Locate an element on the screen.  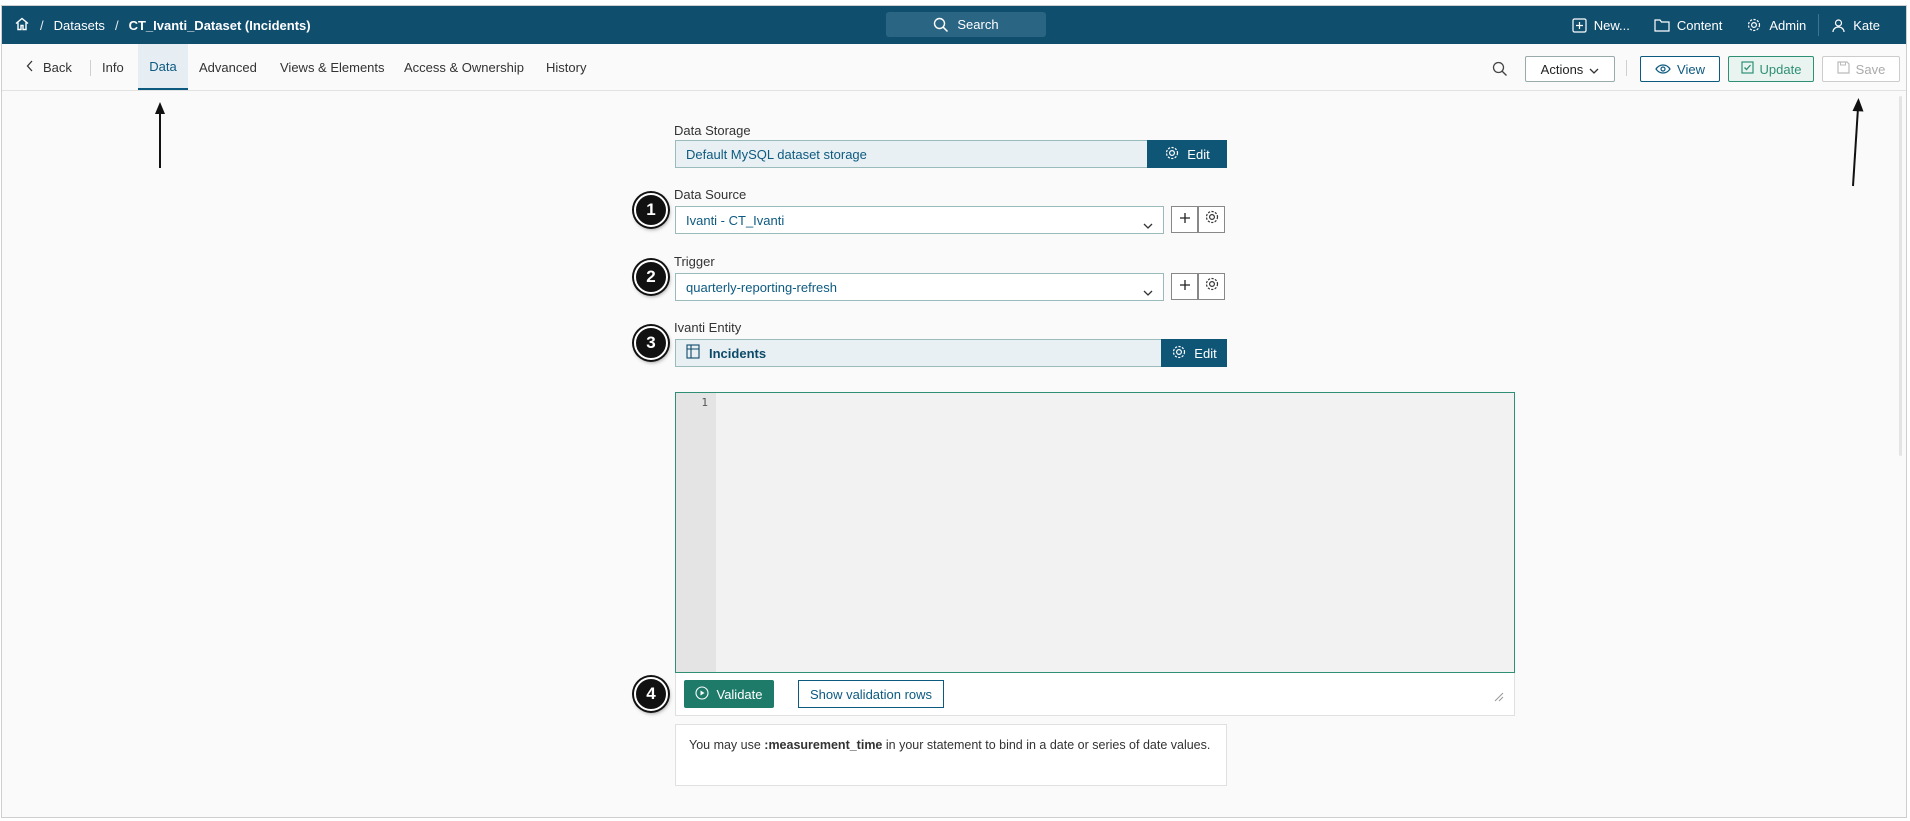
validate-button: Validate is located at coordinates (729, 694).